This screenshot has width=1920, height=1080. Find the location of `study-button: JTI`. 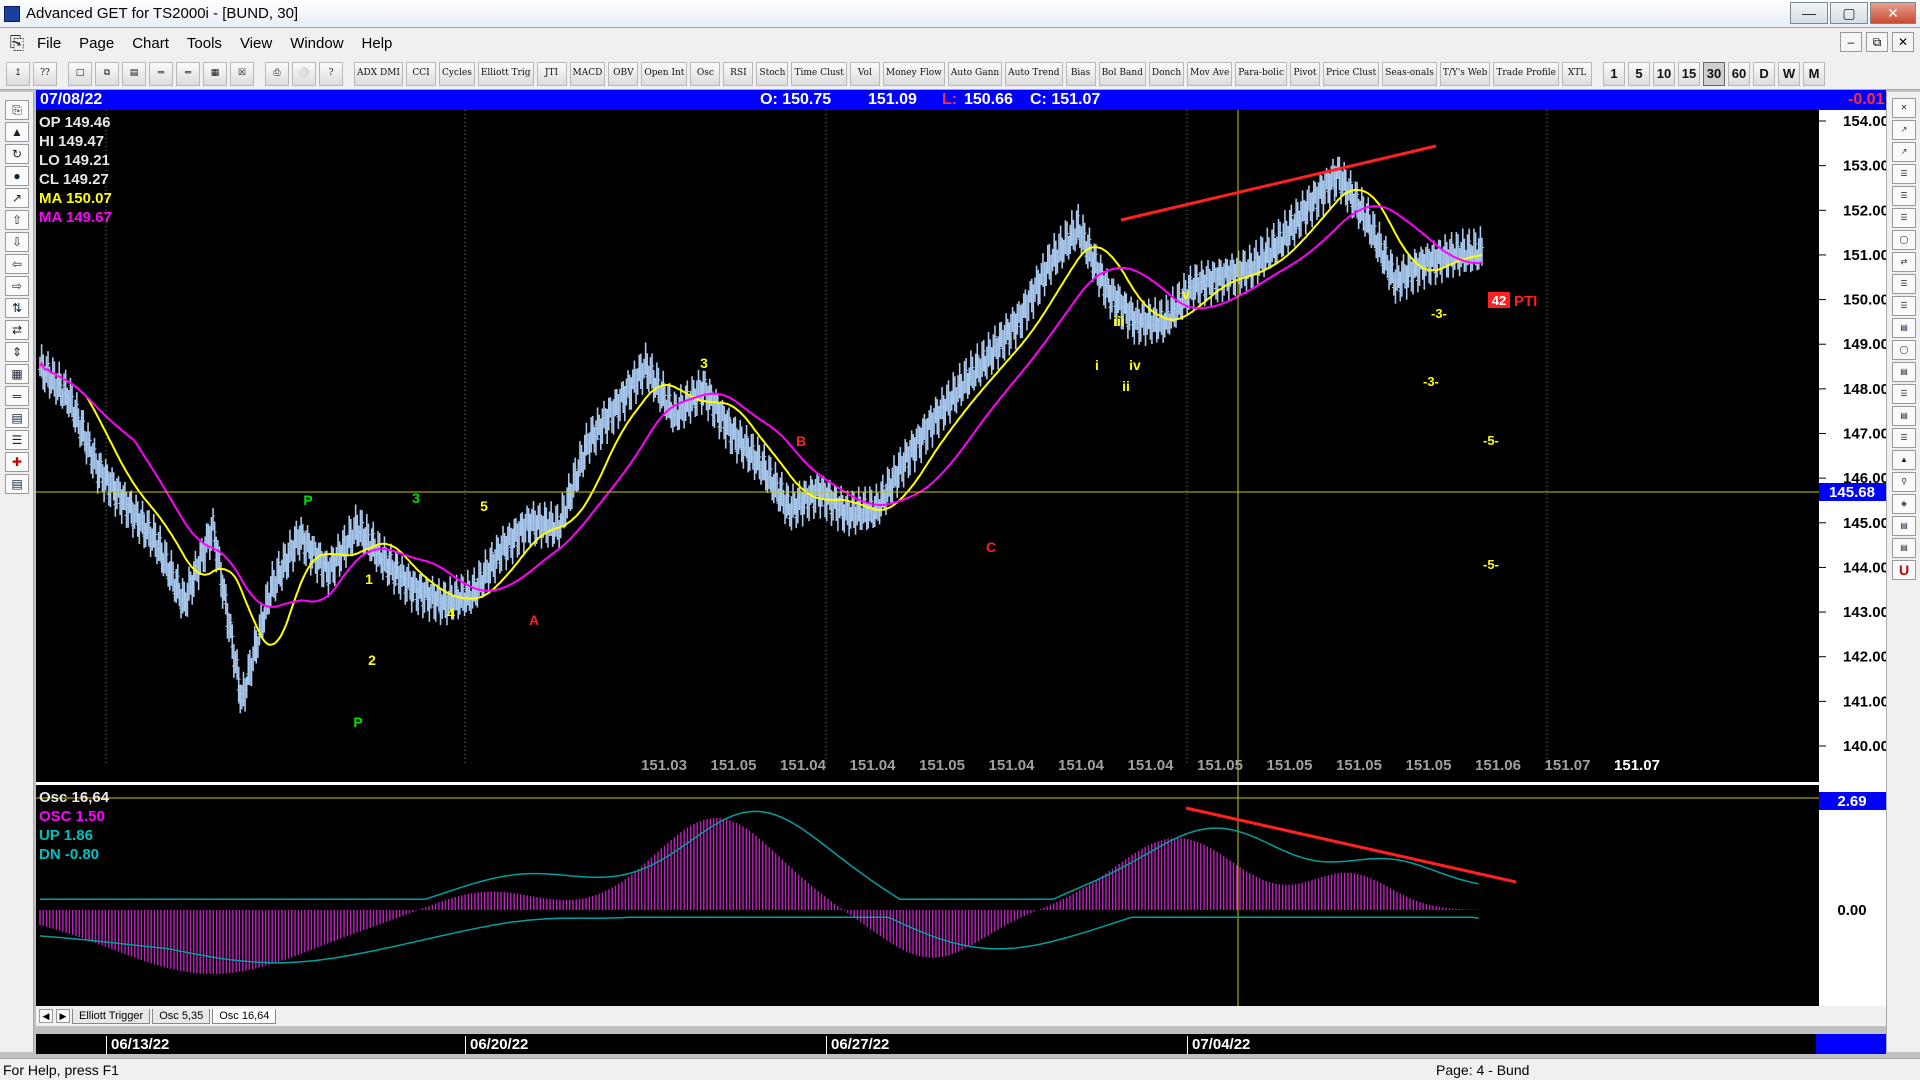

study-button: JTI is located at coordinates (551, 73).